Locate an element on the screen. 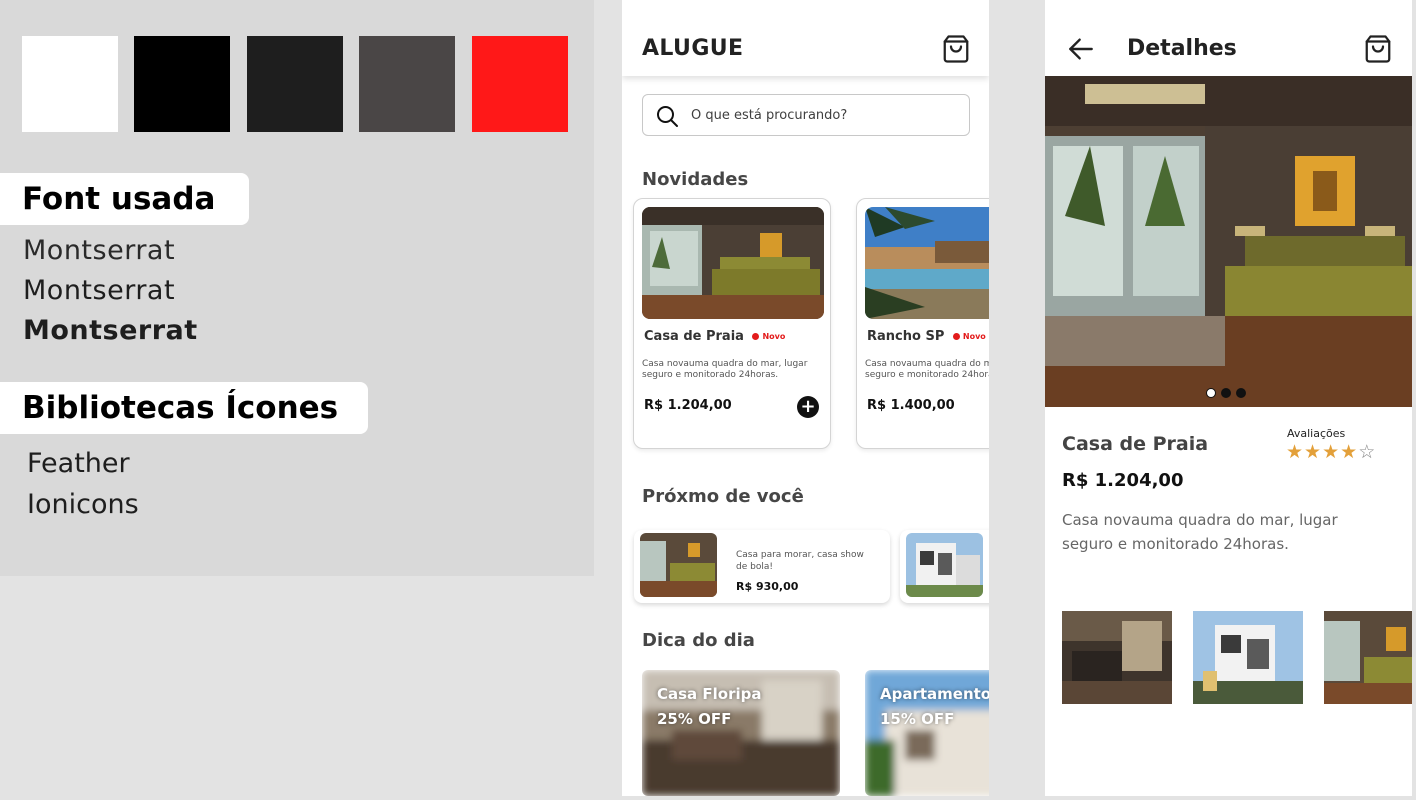 Image resolution: width=1416 pixels, height=800 pixels. property-price: R$ 1.400,00 is located at coordinates (911, 405).